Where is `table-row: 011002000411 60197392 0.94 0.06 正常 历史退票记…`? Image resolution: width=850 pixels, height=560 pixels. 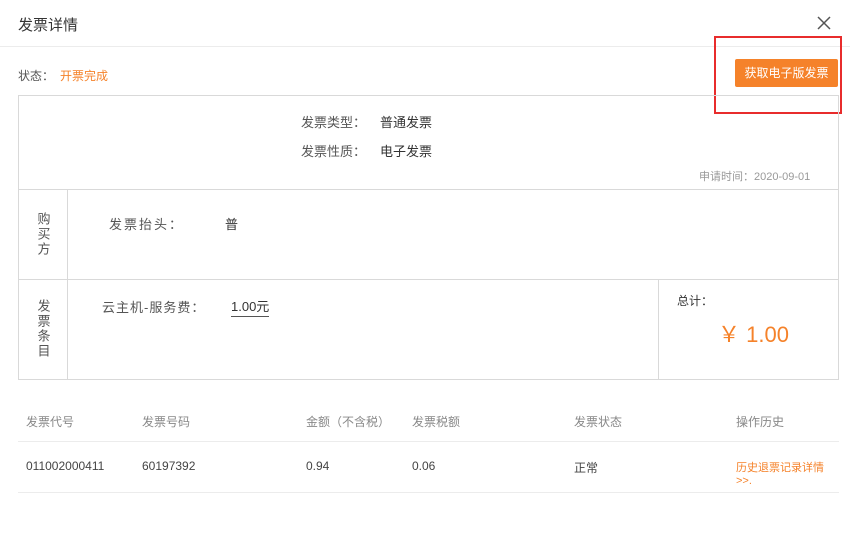 table-row: 011002000411 60197392 0.94 0.06 正常 历史退票记… is located at coordinates (428, 467).